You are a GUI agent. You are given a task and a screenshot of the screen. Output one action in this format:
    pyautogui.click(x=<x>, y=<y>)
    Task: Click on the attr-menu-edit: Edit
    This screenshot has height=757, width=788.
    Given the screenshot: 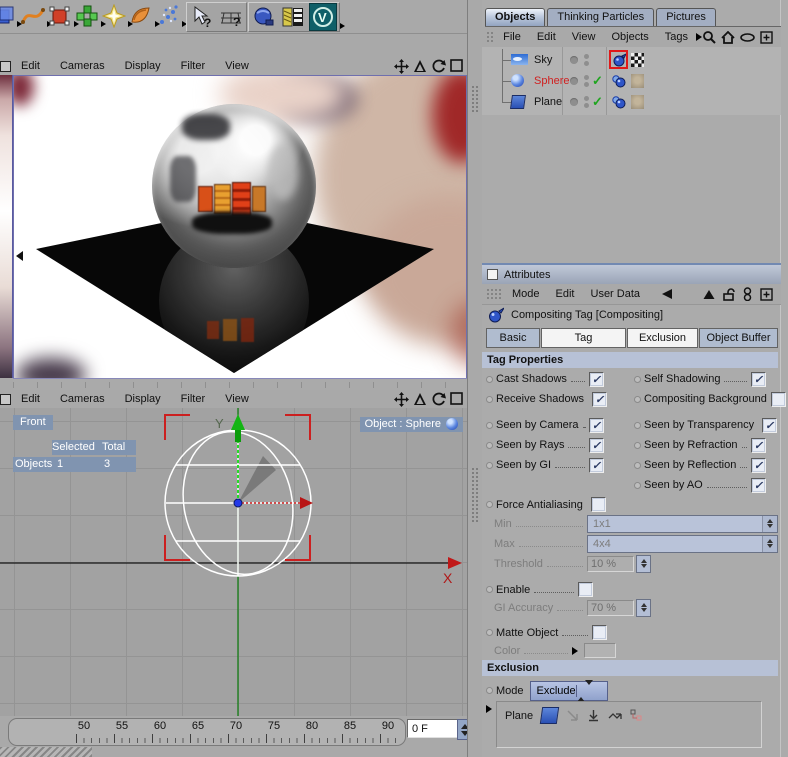 What is the action you would take?
    pyautogui.click(x=565, y=294)
    